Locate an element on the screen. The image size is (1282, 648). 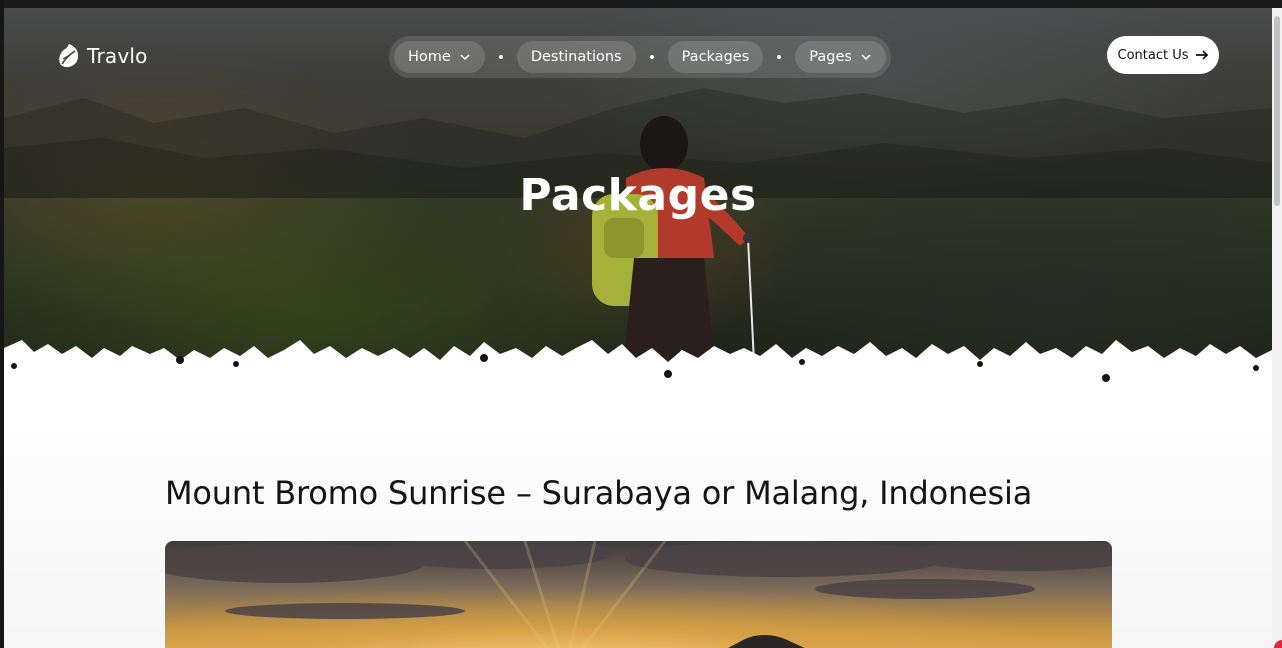
brand-name: Travlo is located at coordinates (117, 56).